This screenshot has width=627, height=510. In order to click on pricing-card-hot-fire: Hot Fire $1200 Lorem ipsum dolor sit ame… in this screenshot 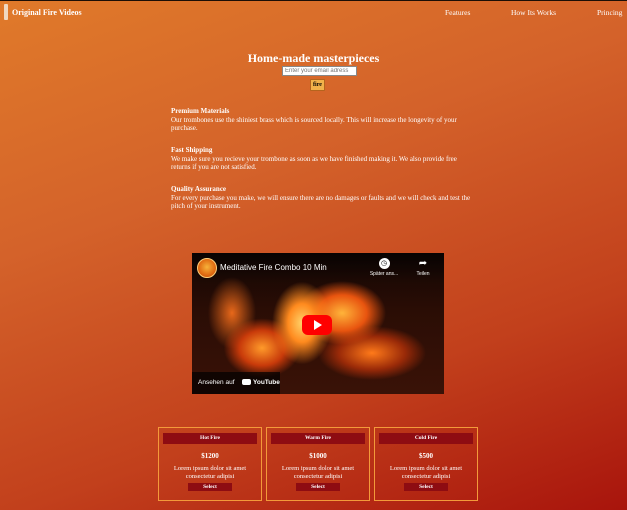, I will do `click(210, 464)`.